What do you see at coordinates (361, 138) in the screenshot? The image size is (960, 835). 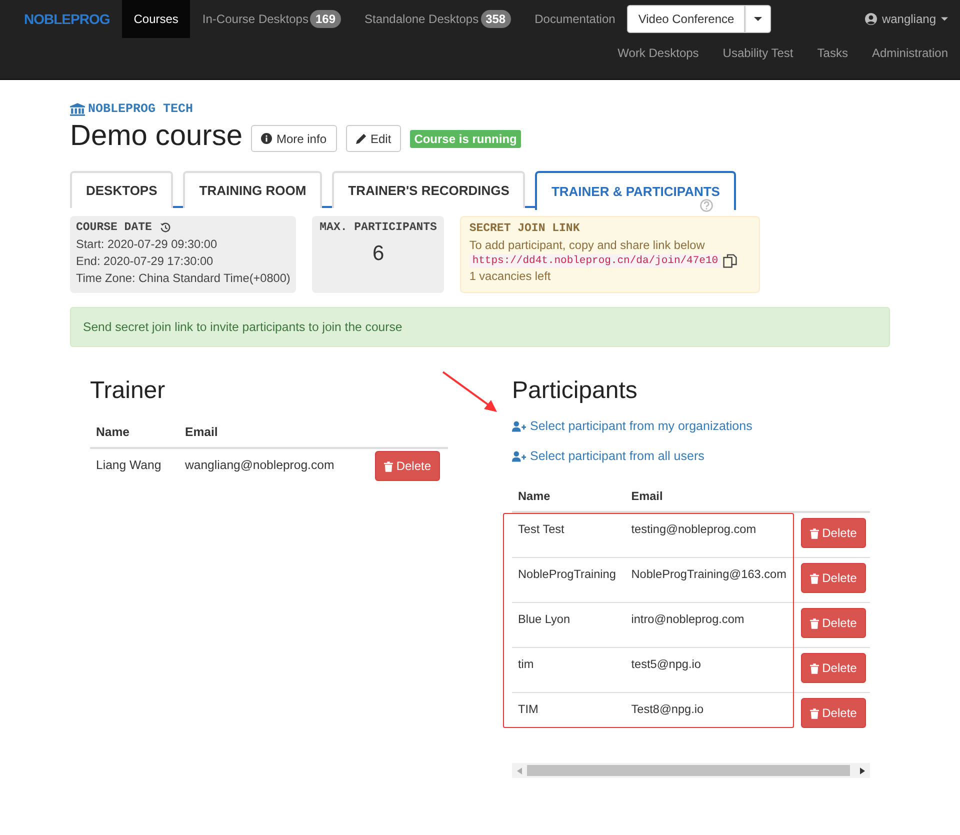 I see `pencil-icon` at bounding box center [361, 138].